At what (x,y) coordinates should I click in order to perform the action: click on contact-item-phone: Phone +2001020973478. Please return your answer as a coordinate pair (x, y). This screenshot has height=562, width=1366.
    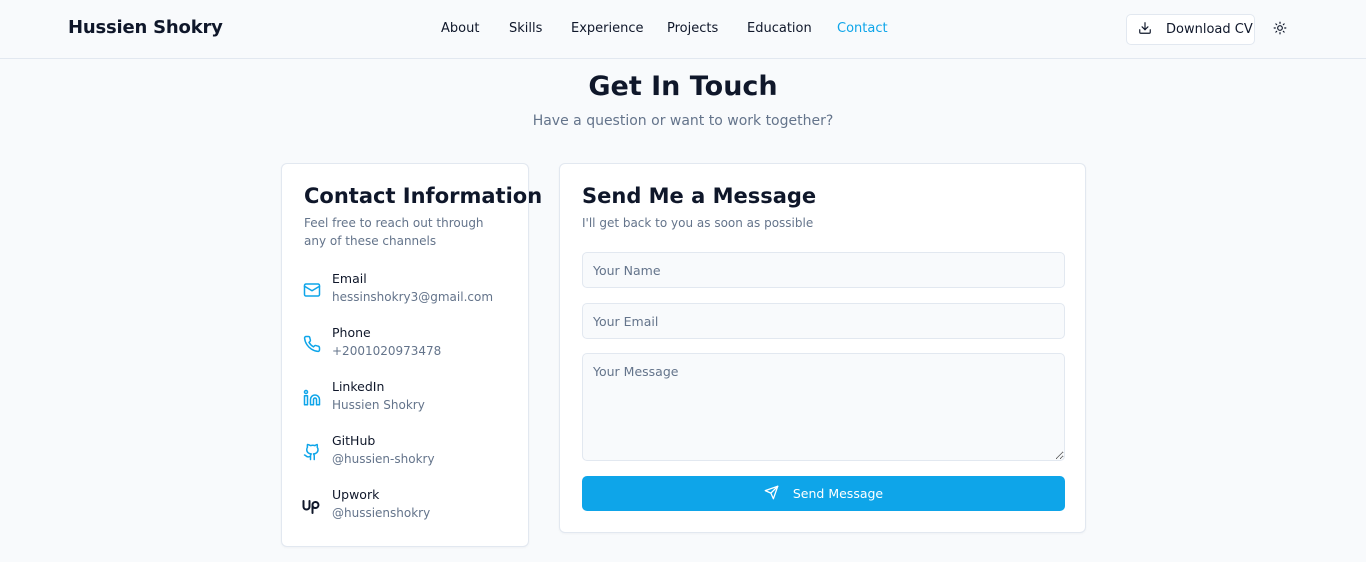
    Looking at the image, I should click on (407, 345).